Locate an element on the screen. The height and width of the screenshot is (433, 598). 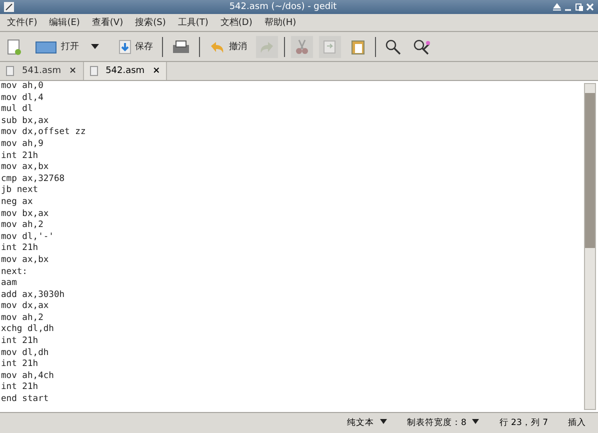
scissors-icon is located at coordinates (302, 46).